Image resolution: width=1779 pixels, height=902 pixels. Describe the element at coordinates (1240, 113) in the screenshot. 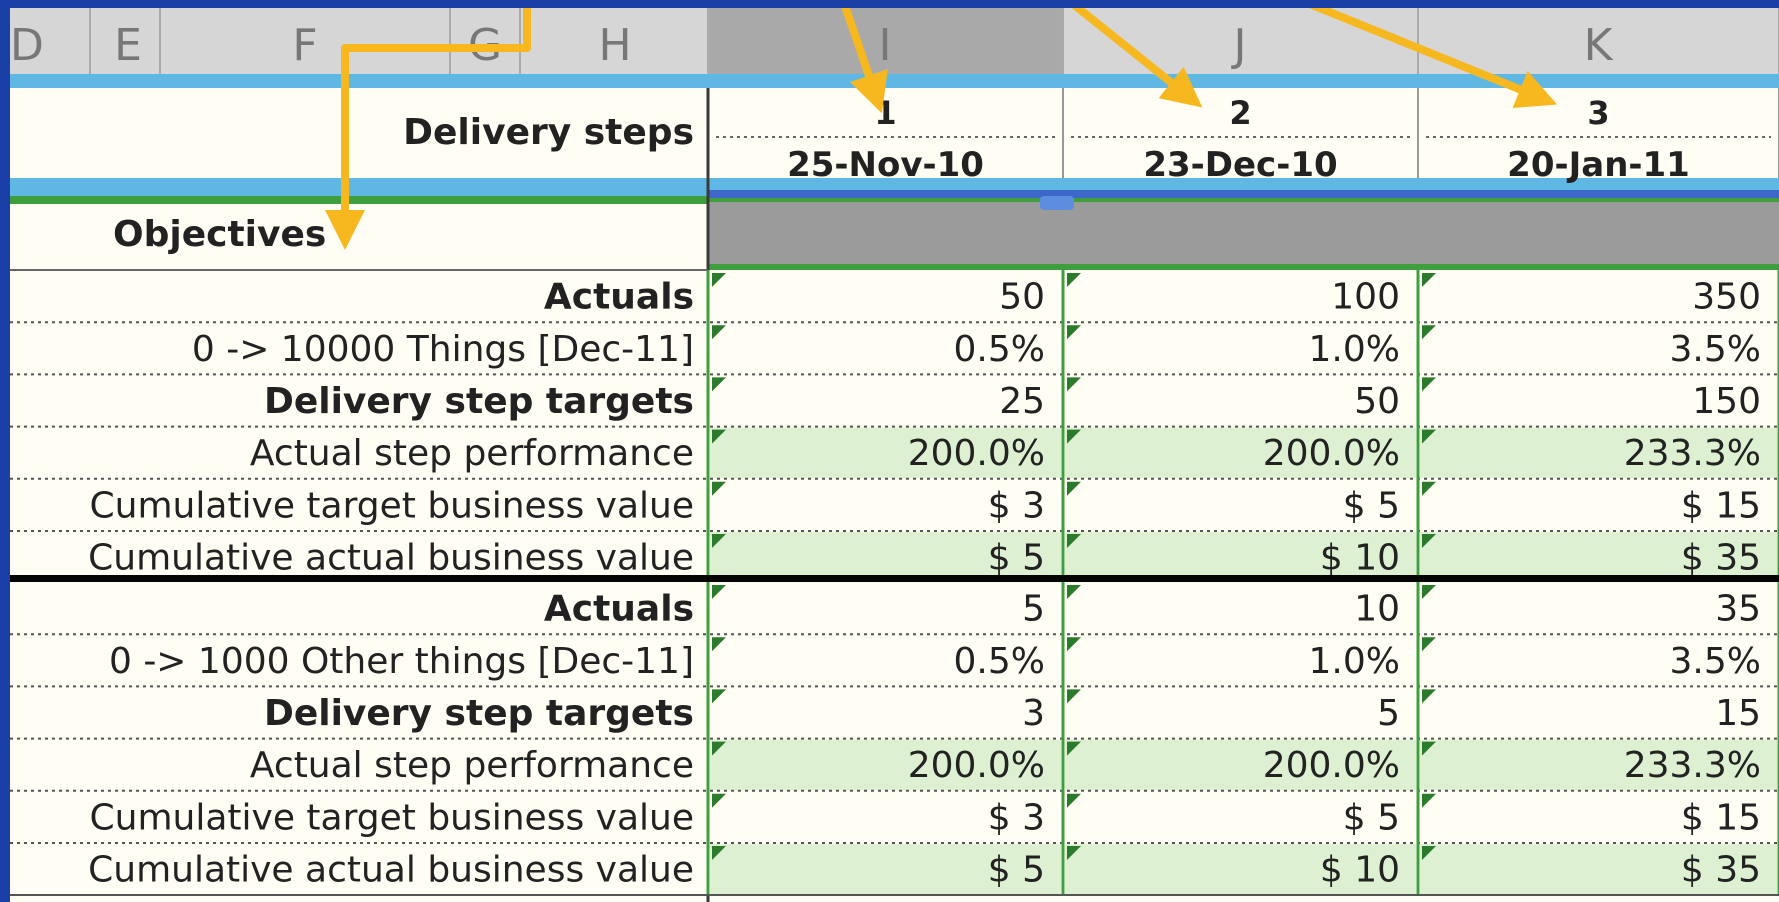

I see `step-number-2: 2` at that location.